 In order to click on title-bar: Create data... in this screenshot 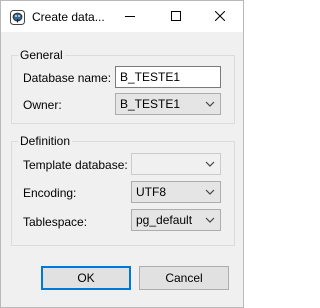, I will do `click(122, 16)`.